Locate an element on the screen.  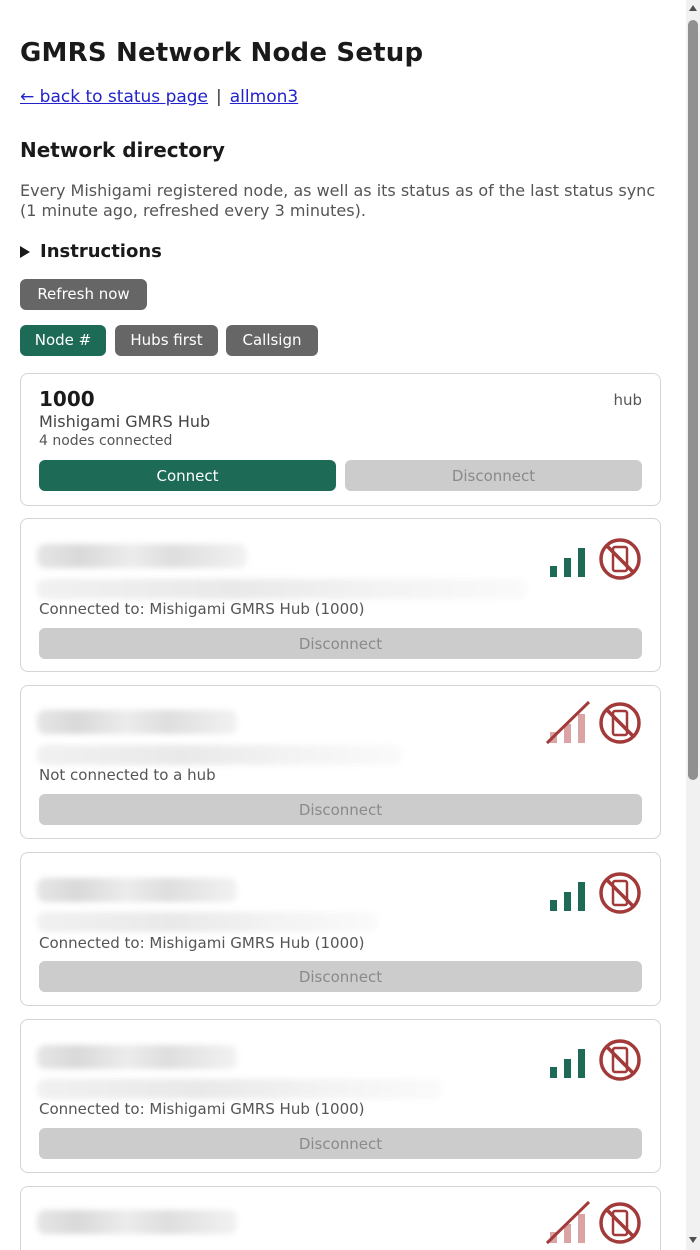
scrollbar-thumb is located at coordinates (693, 400).